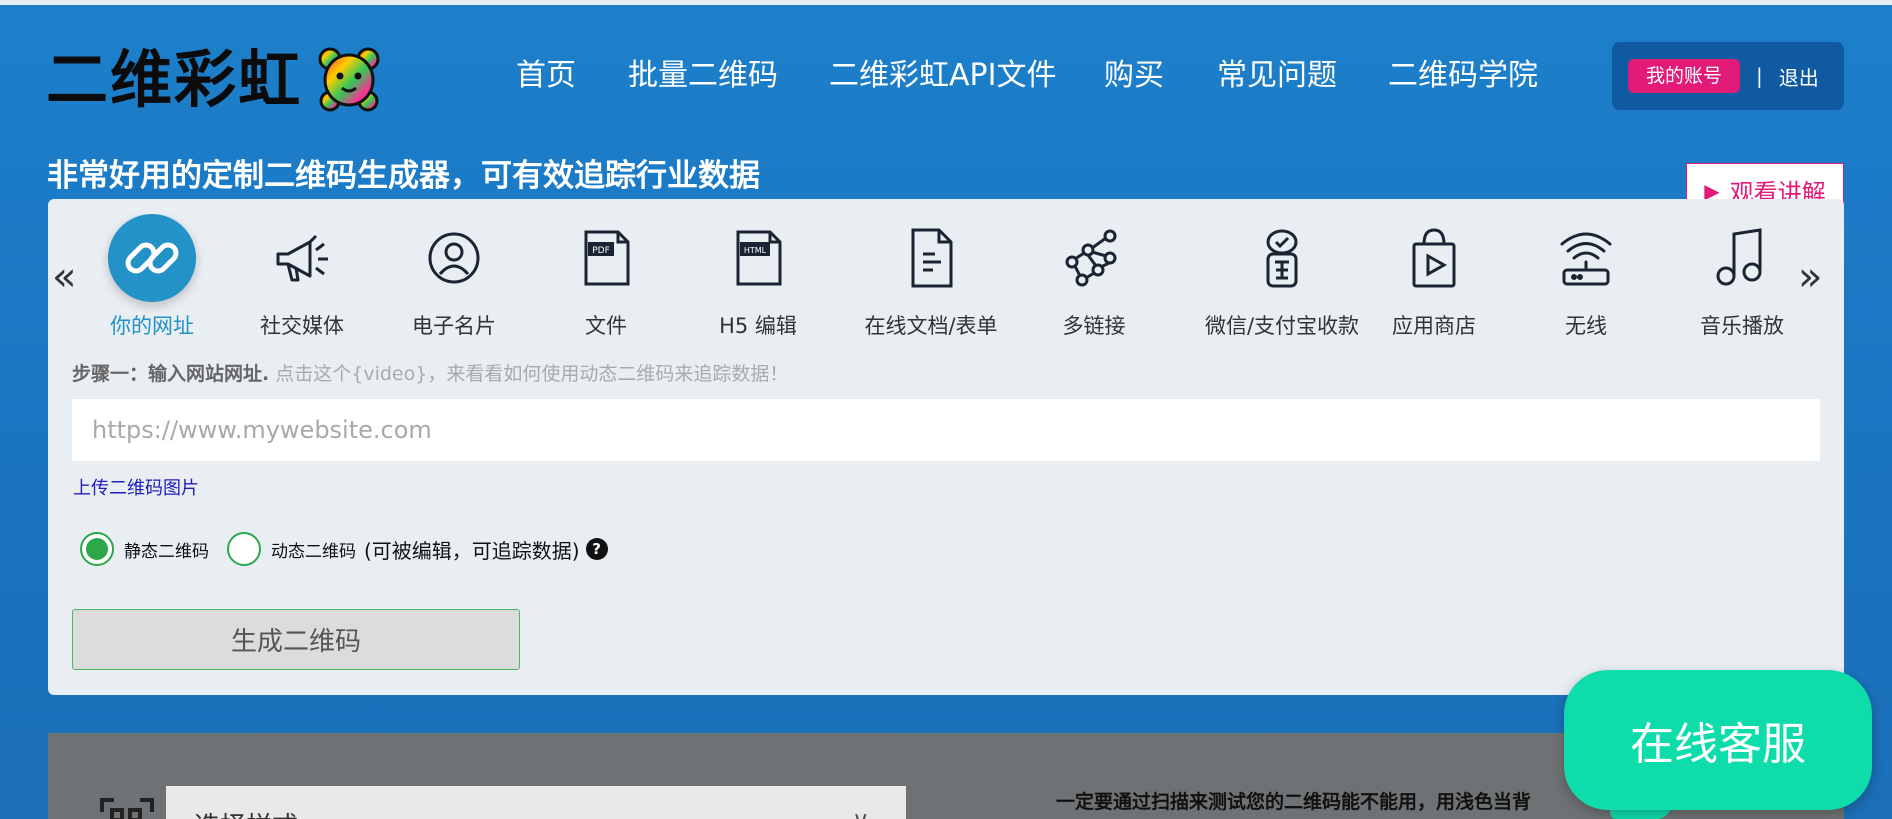 The image size is (1892, 819). Describe the element at coordinates (1586, 326) in the screenshot. I see `type-label: 无线` at that location.